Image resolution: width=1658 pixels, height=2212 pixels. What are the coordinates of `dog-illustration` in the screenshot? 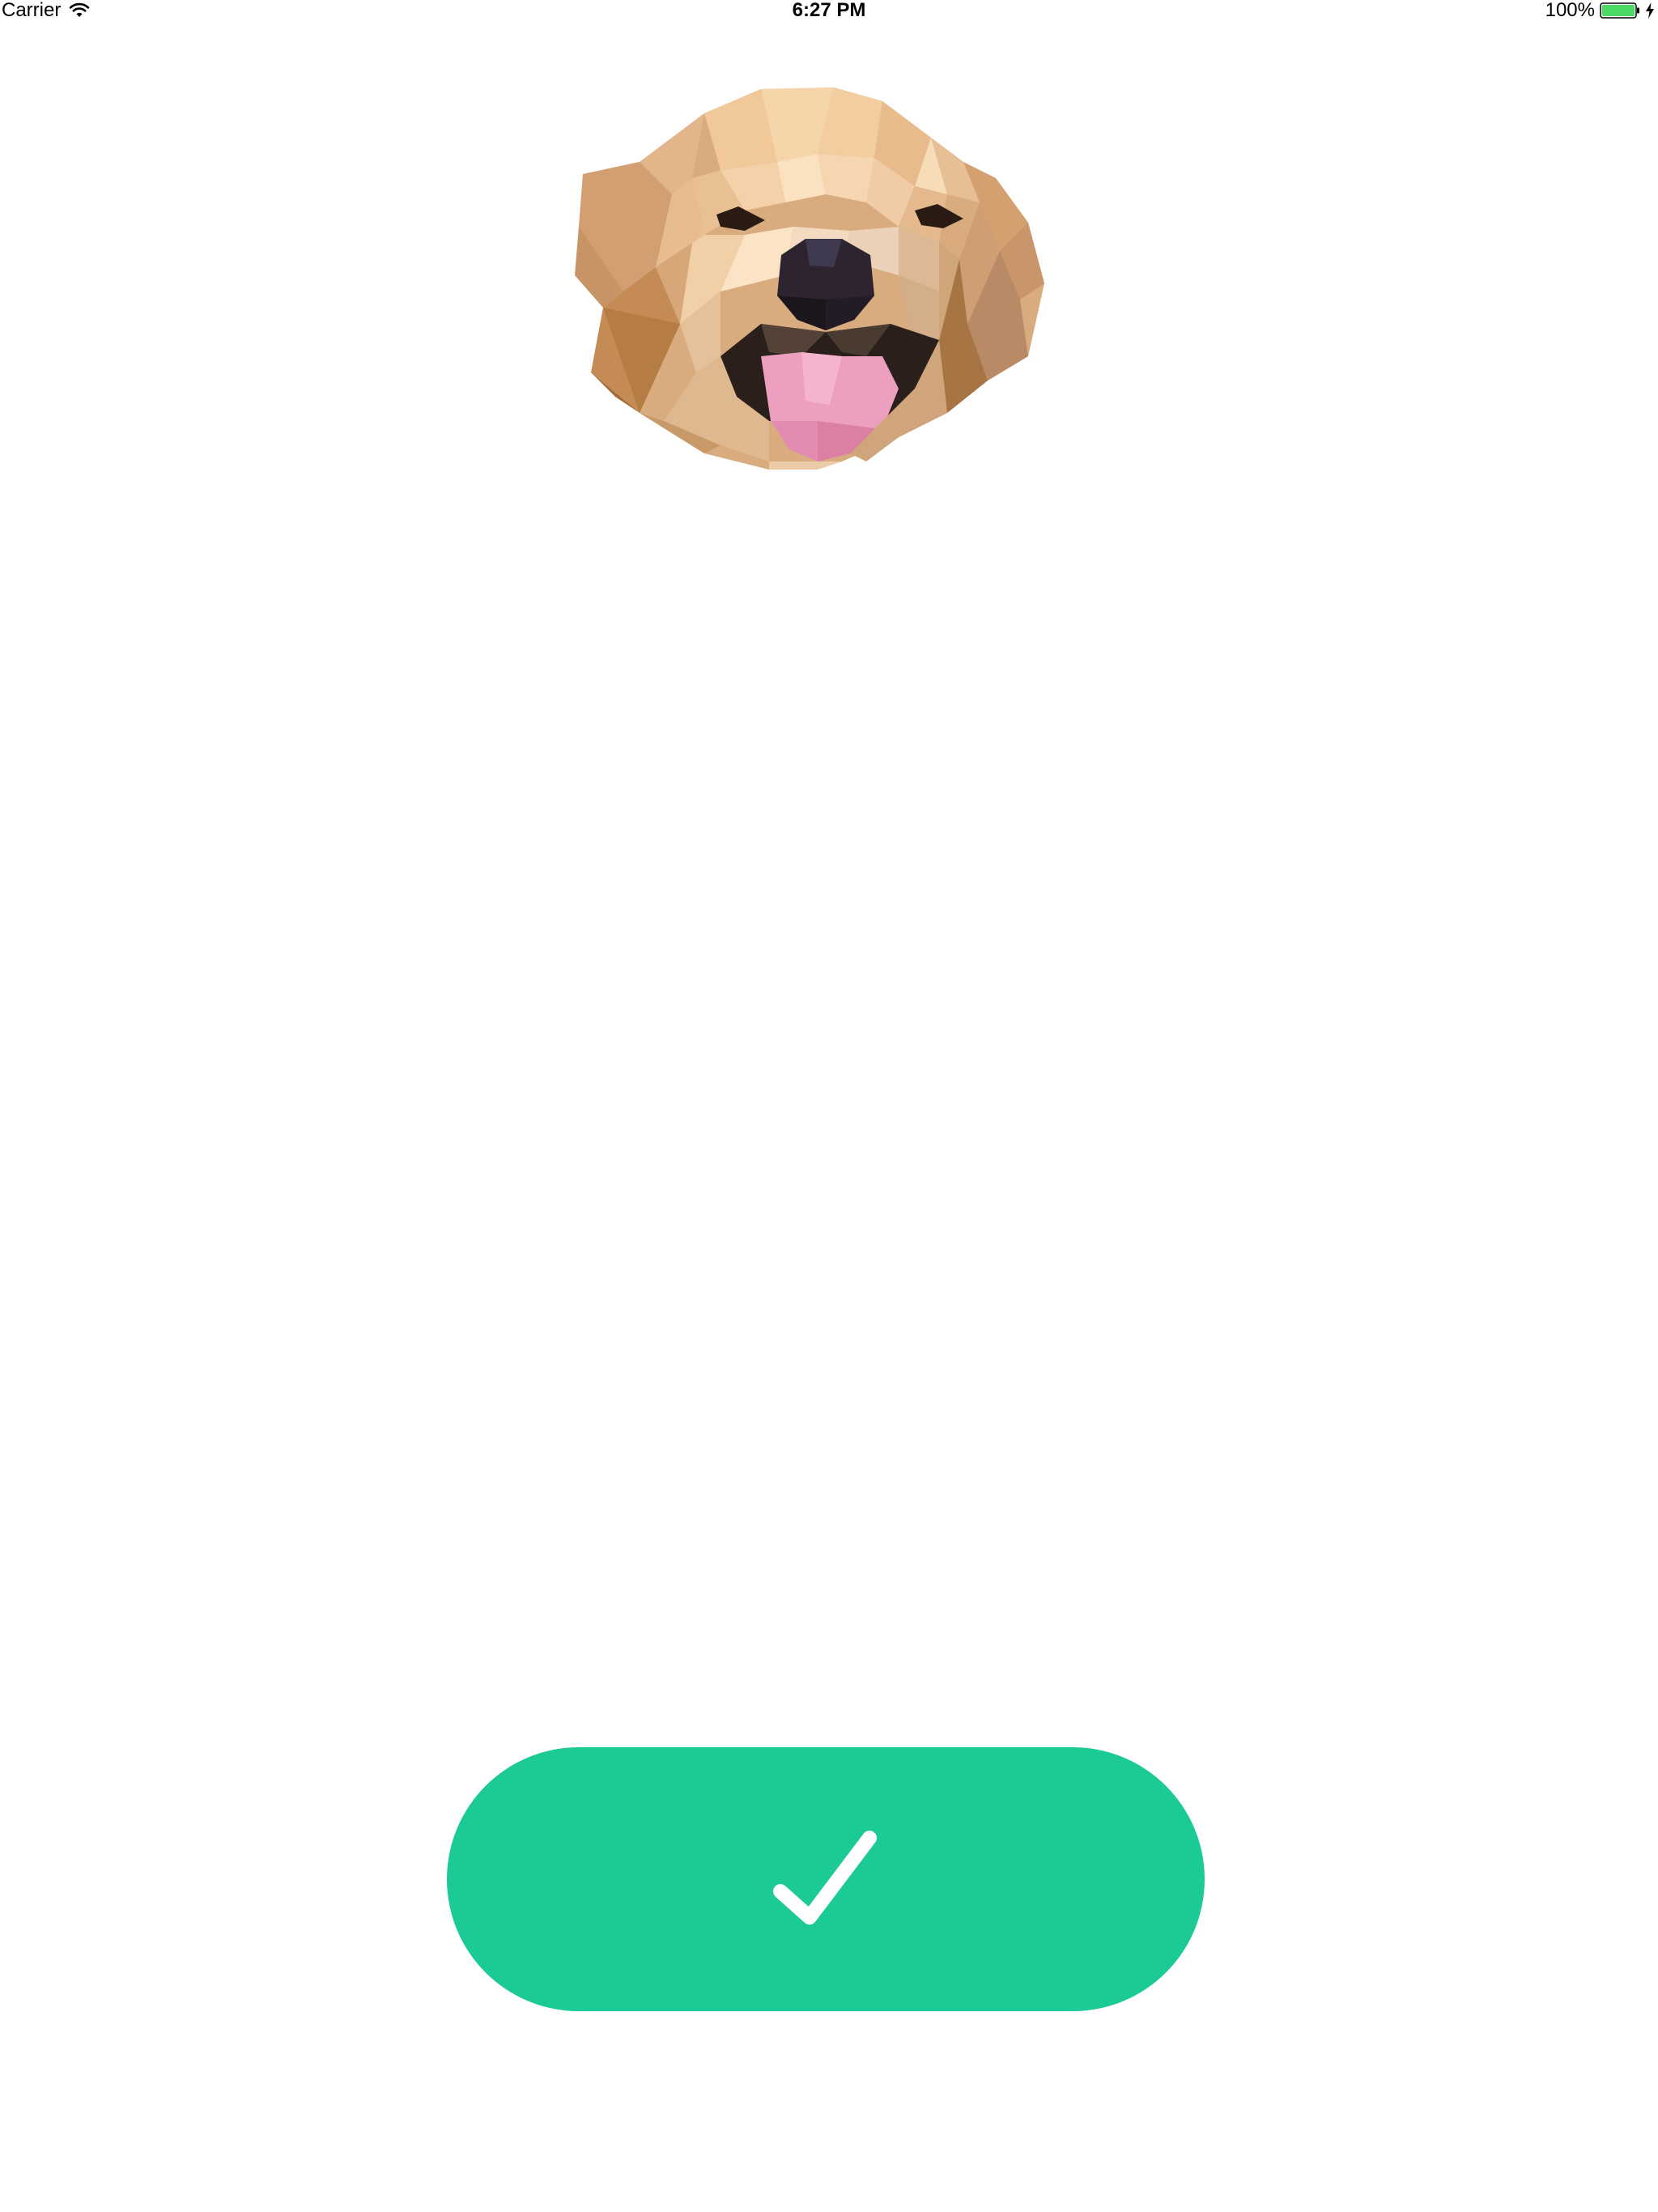 It's located at (809, 278).